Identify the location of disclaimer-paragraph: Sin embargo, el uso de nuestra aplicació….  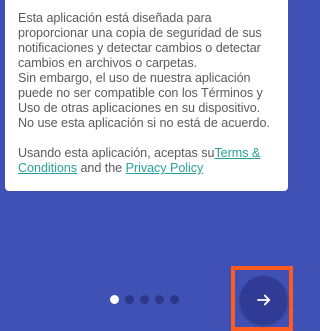
(144, 100).